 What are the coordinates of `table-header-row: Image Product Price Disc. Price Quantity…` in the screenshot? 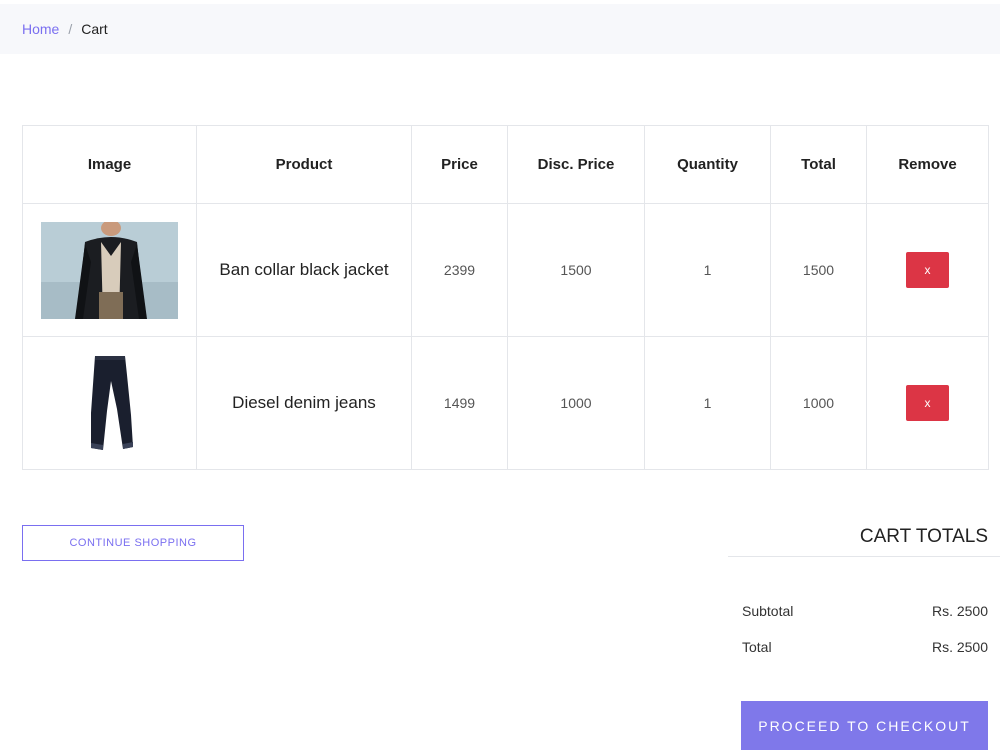 It's located at (505, 164).